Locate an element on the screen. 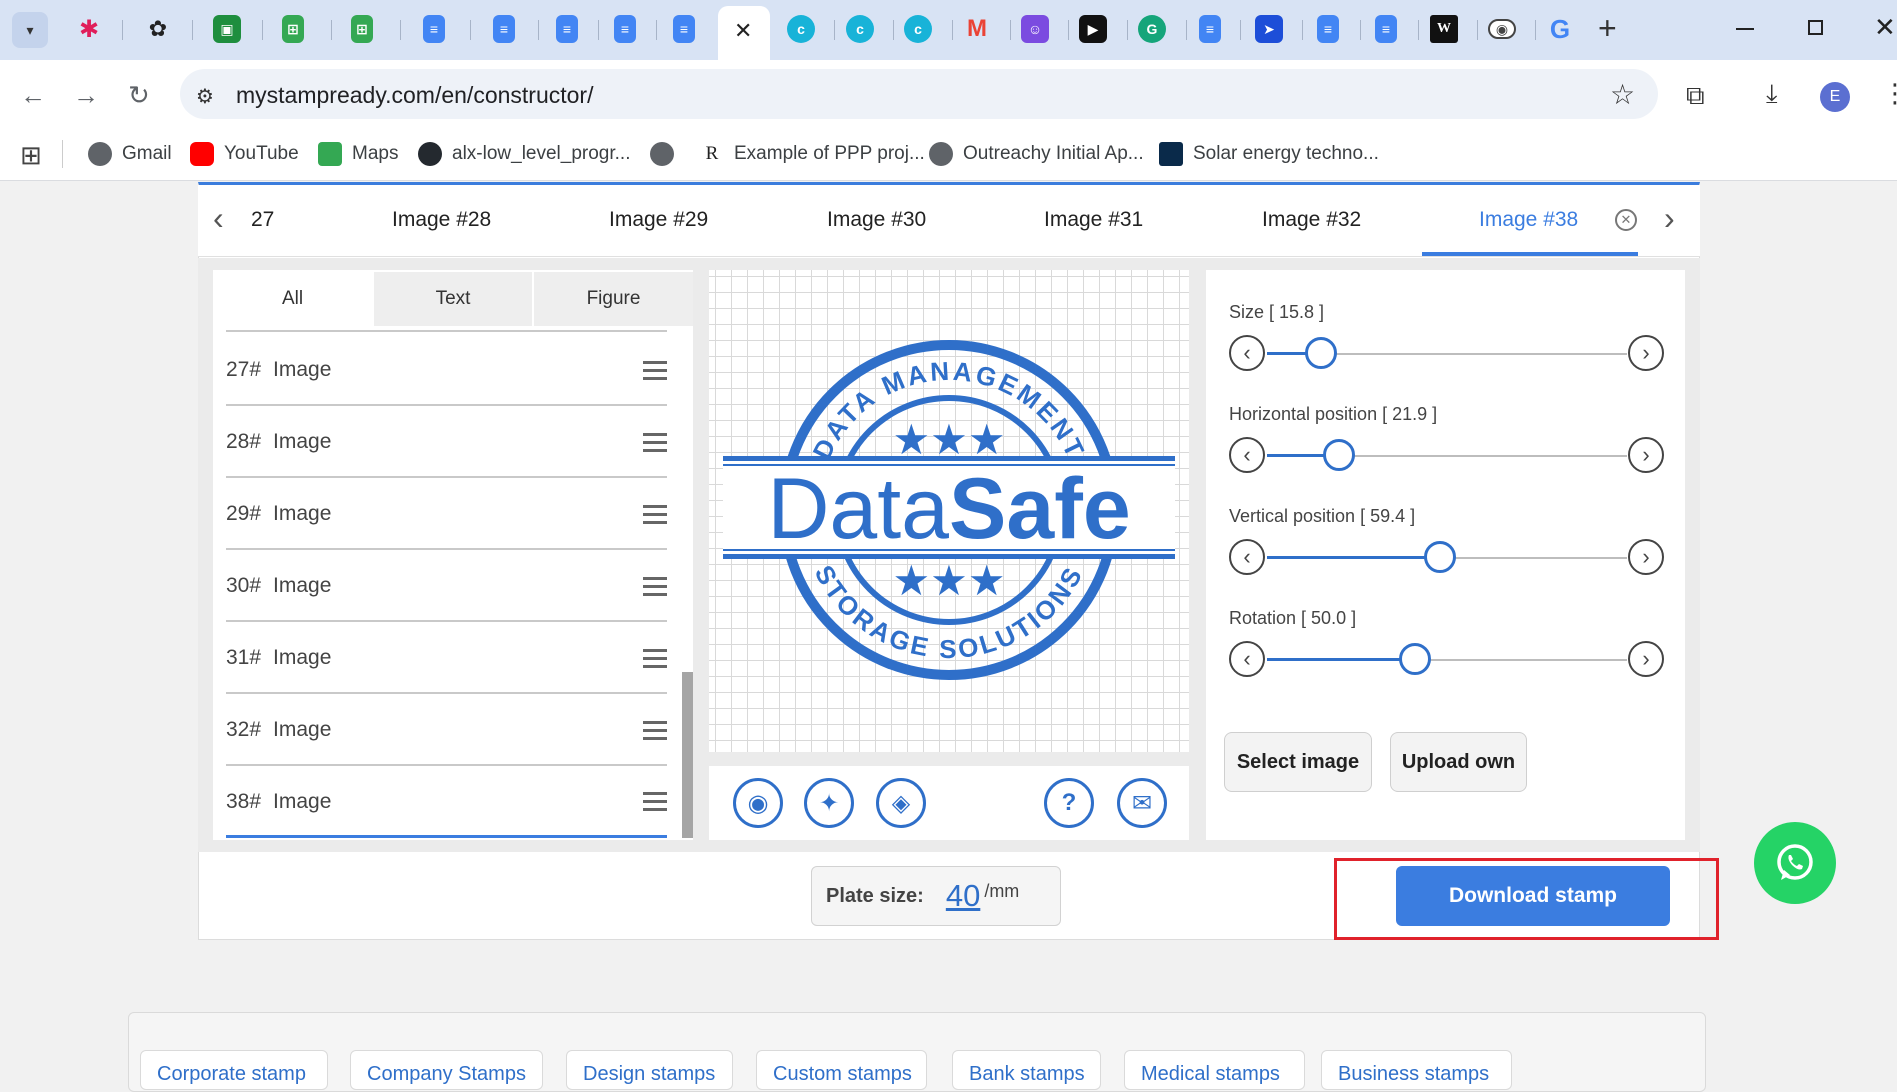 The image size is (1897, 1092). minimize-icon is located at coordinates (1745, 29).